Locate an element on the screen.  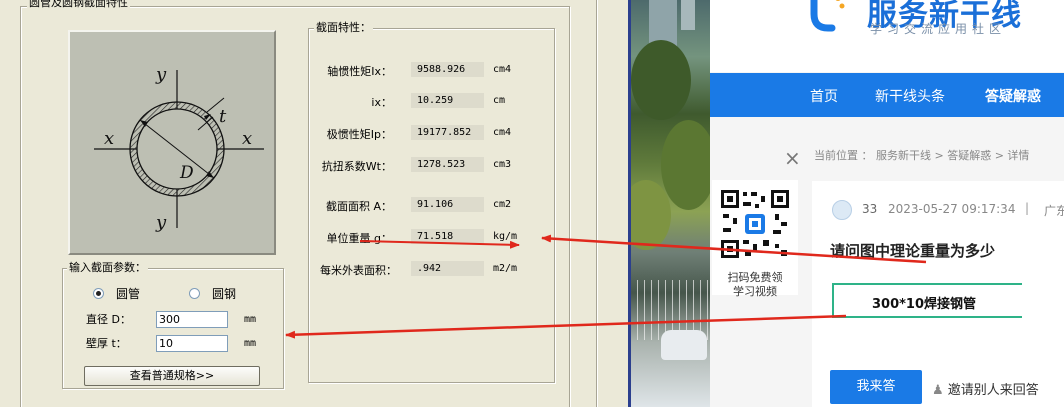
cross-section-diagram: y y x x t D is located at coordinates (172, 142).